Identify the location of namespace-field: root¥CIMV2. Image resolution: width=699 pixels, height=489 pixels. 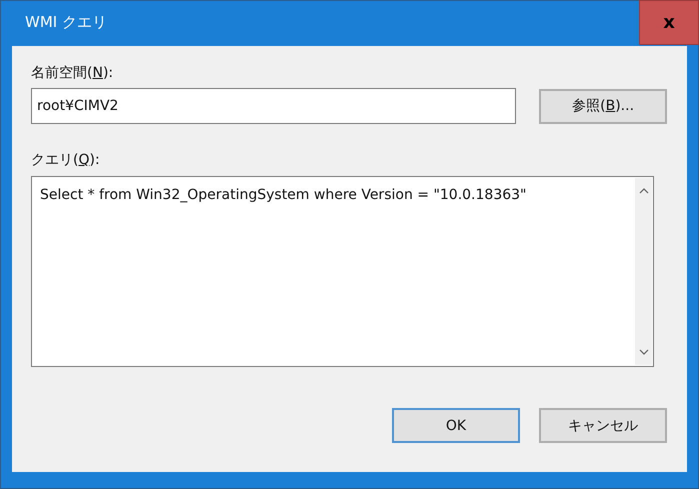
(273, 106).